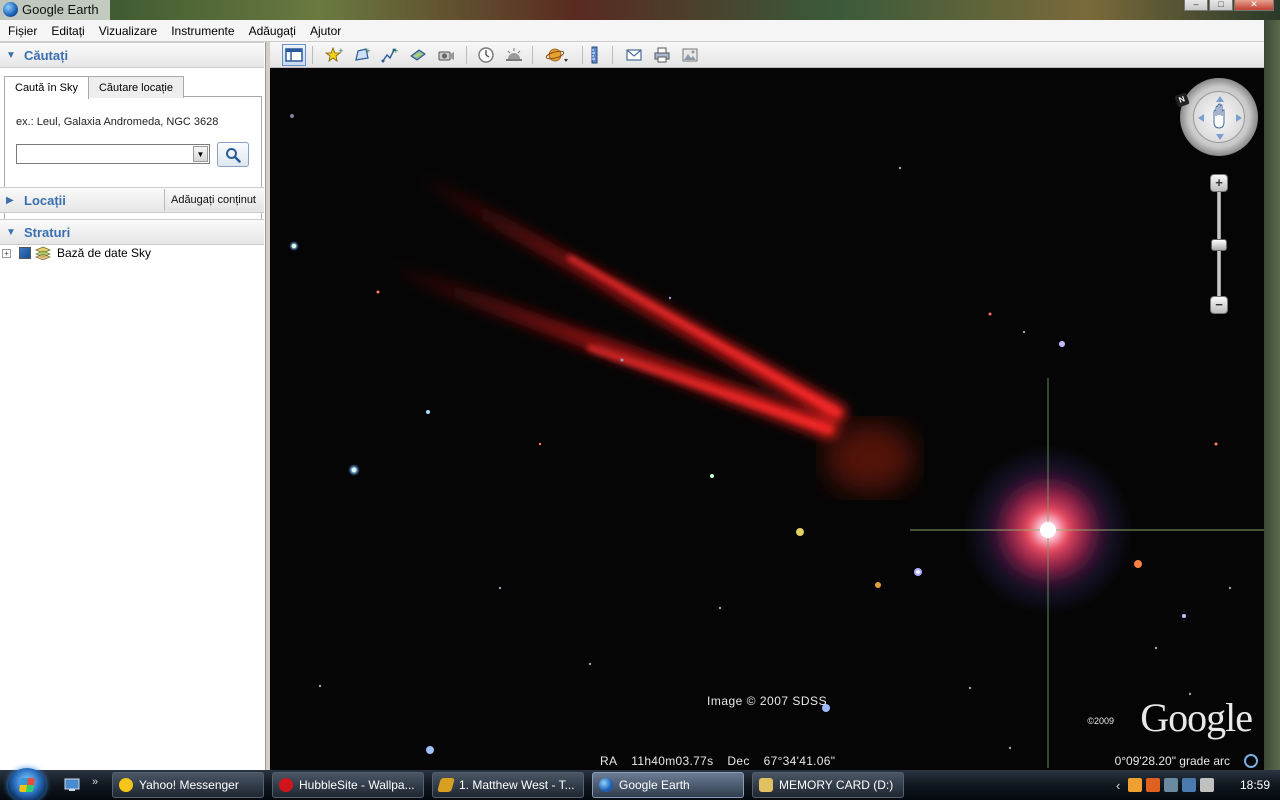 This screenshot has width=1280, height=800. Describe the element at coordinates (1172, 761) in the screenshot. I see `scale-readout: 0°09'28.20" grade arc` at that location.